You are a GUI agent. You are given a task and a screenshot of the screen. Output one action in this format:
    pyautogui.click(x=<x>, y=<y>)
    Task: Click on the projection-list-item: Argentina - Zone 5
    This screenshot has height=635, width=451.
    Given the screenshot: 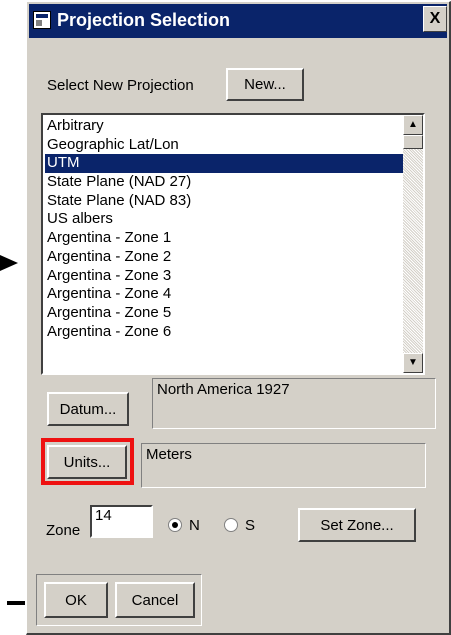 What is the action you would take?
    pyautogui.click(x=224, y=313)
    